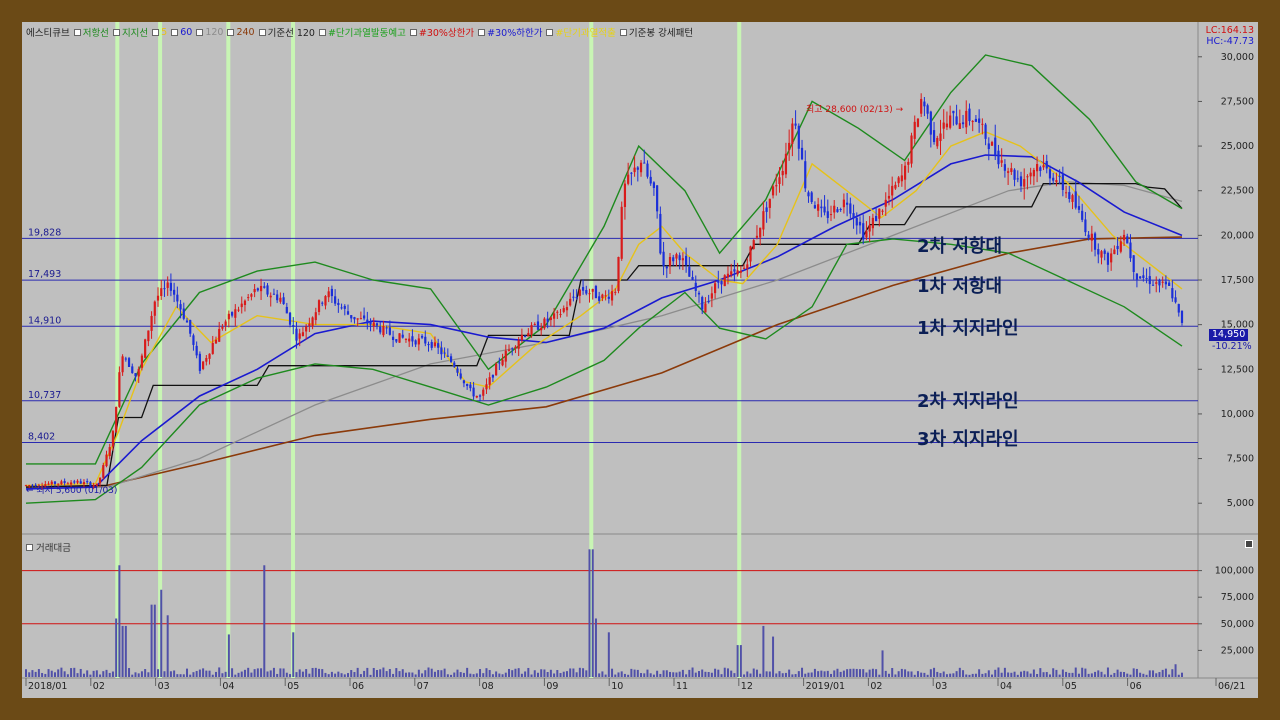 This screenshot has height=720, width=1280. Describe the element at coordinates (228, 350) in the screenshot. I see `overheat-marker-line` at that location.